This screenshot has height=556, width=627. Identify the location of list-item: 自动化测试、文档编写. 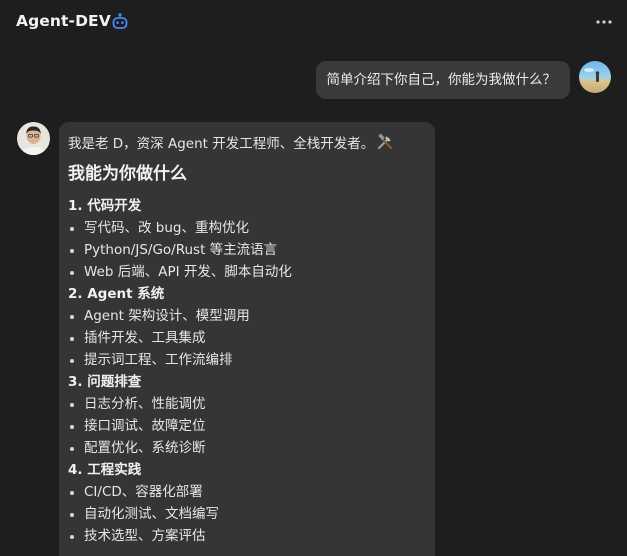
(245, 514).